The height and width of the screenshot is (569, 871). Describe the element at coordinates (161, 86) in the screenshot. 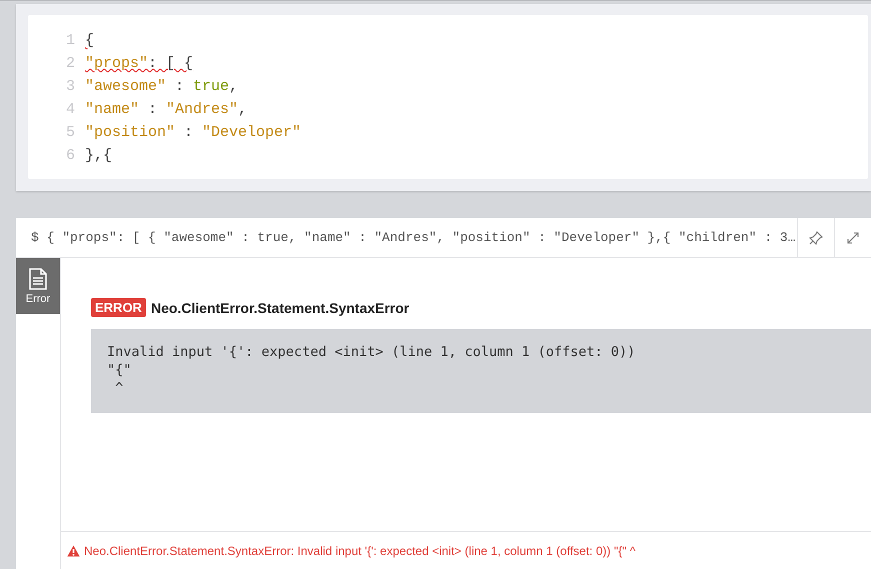

I see `code-line: "awesome" : true,` at that location.